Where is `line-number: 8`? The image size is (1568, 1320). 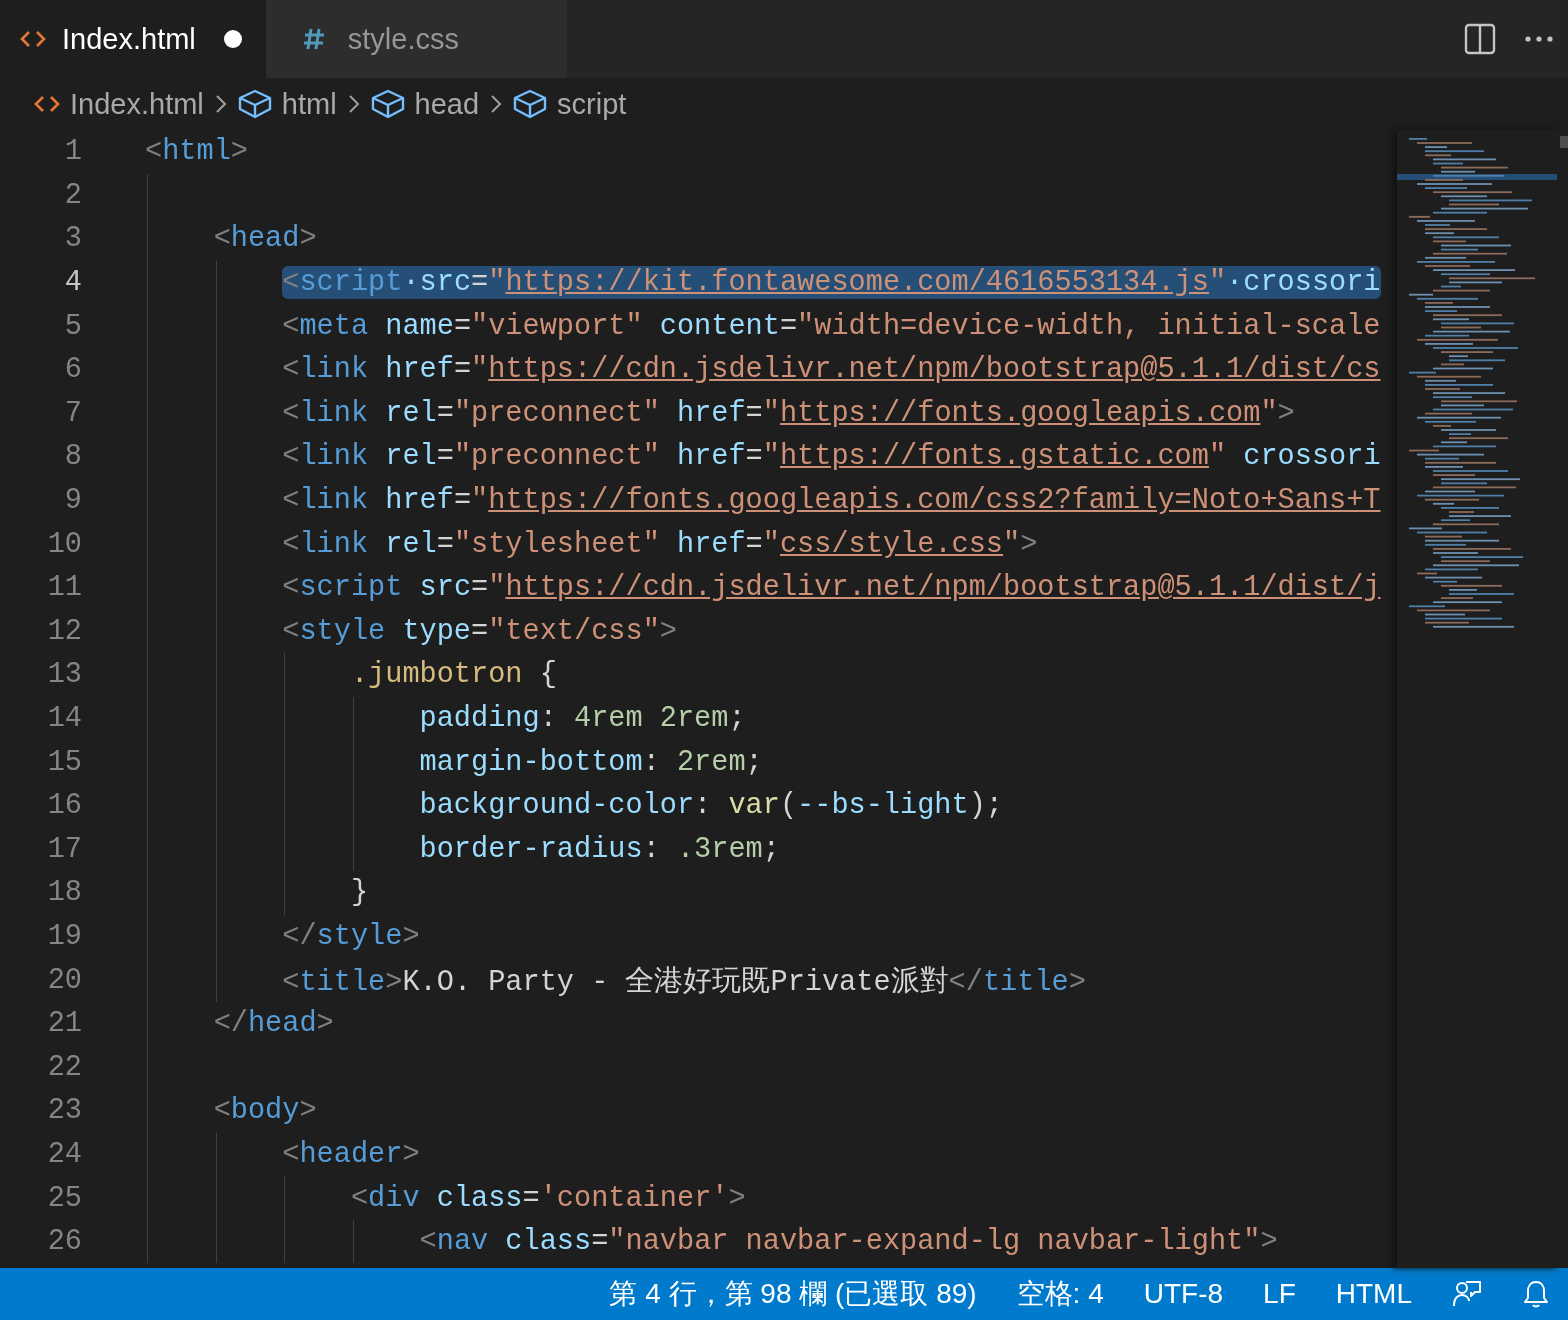
line-number: 8 is located at coordinates (72, 457).